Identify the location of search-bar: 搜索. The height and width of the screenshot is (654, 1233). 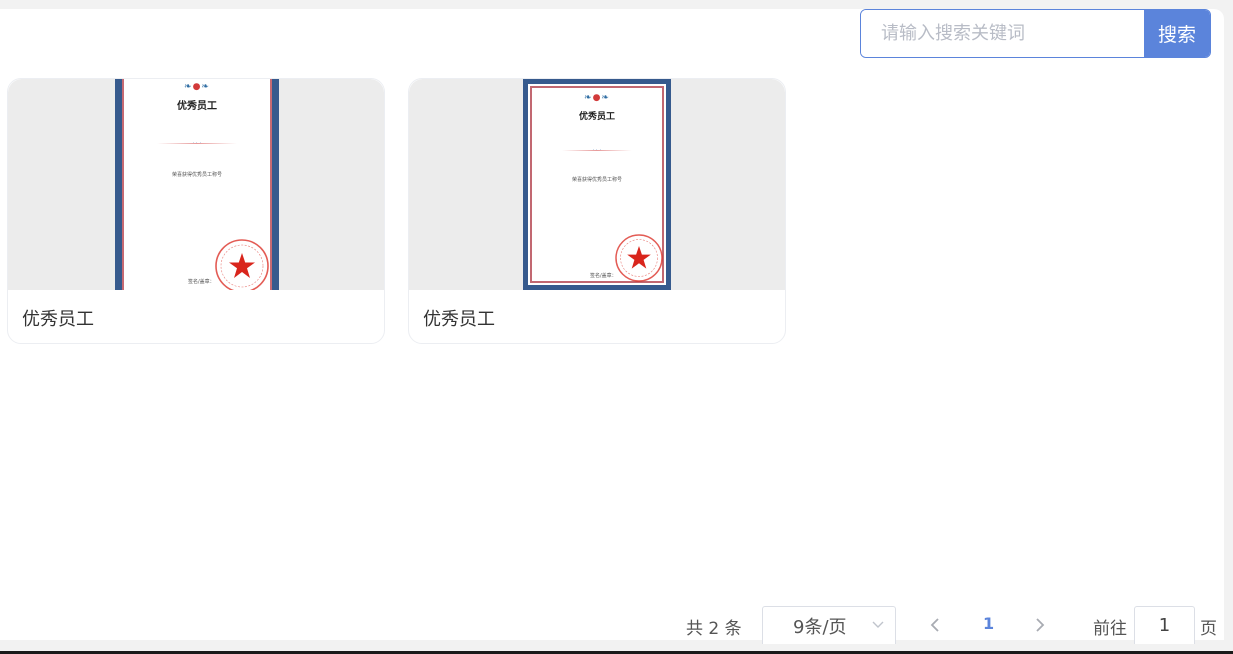
(1035, 33).